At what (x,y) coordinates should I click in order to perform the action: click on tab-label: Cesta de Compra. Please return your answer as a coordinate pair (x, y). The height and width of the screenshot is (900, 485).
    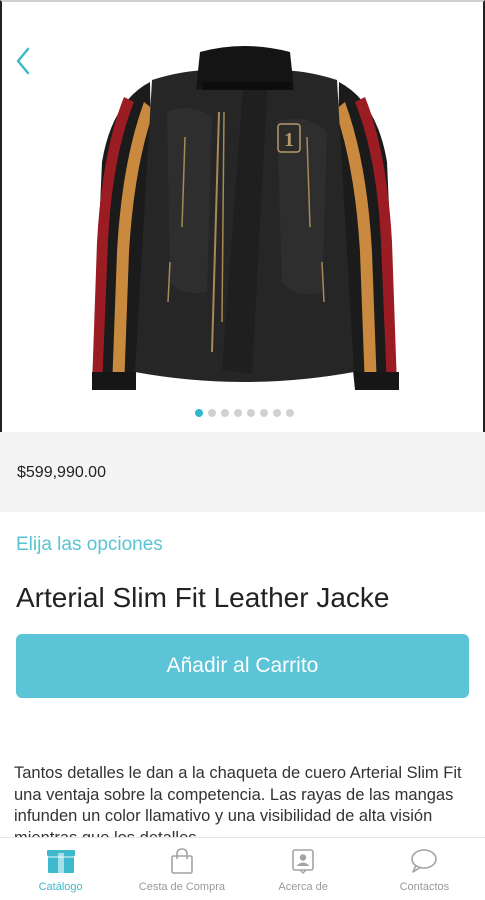
    Looking at the image, I should click on (181, 887).